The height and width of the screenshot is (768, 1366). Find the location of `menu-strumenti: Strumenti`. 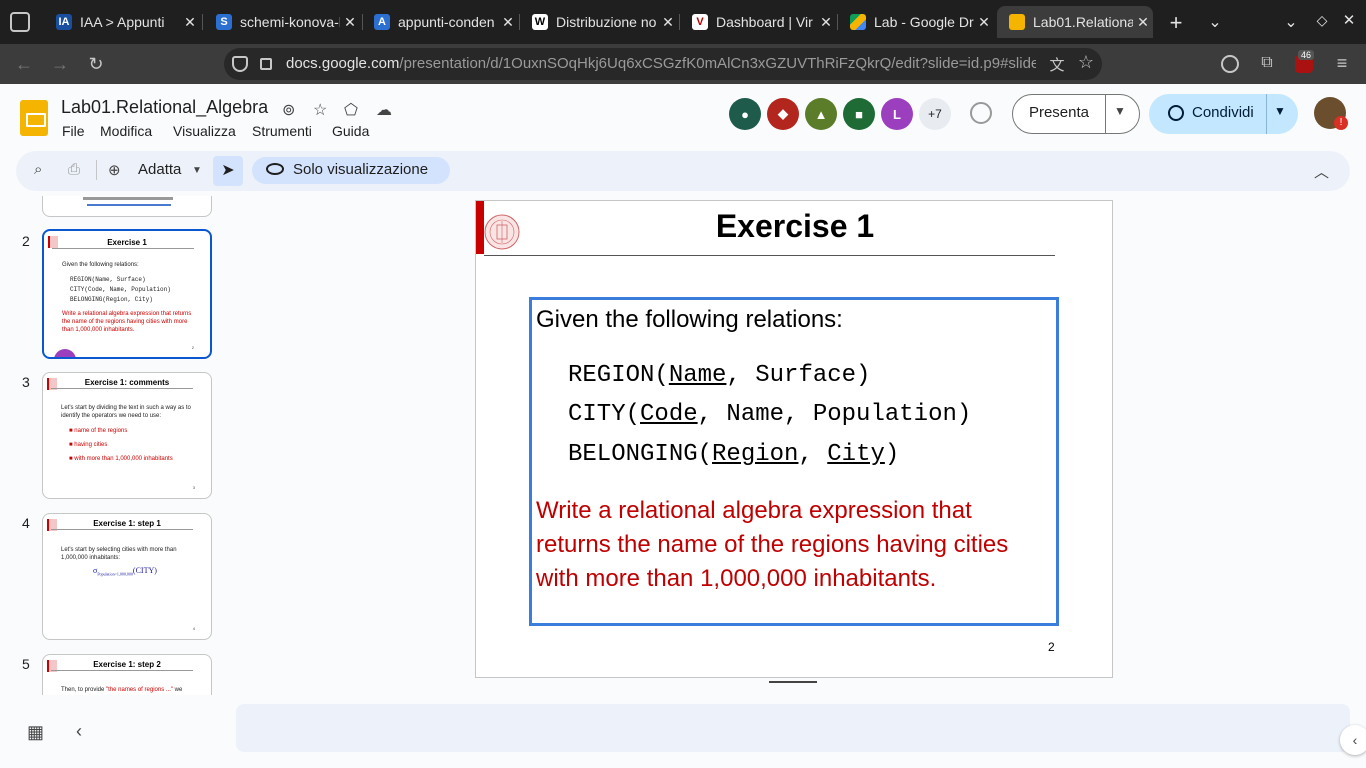

menu-strumenti: Strumenti is located at coordinates (282, 131).